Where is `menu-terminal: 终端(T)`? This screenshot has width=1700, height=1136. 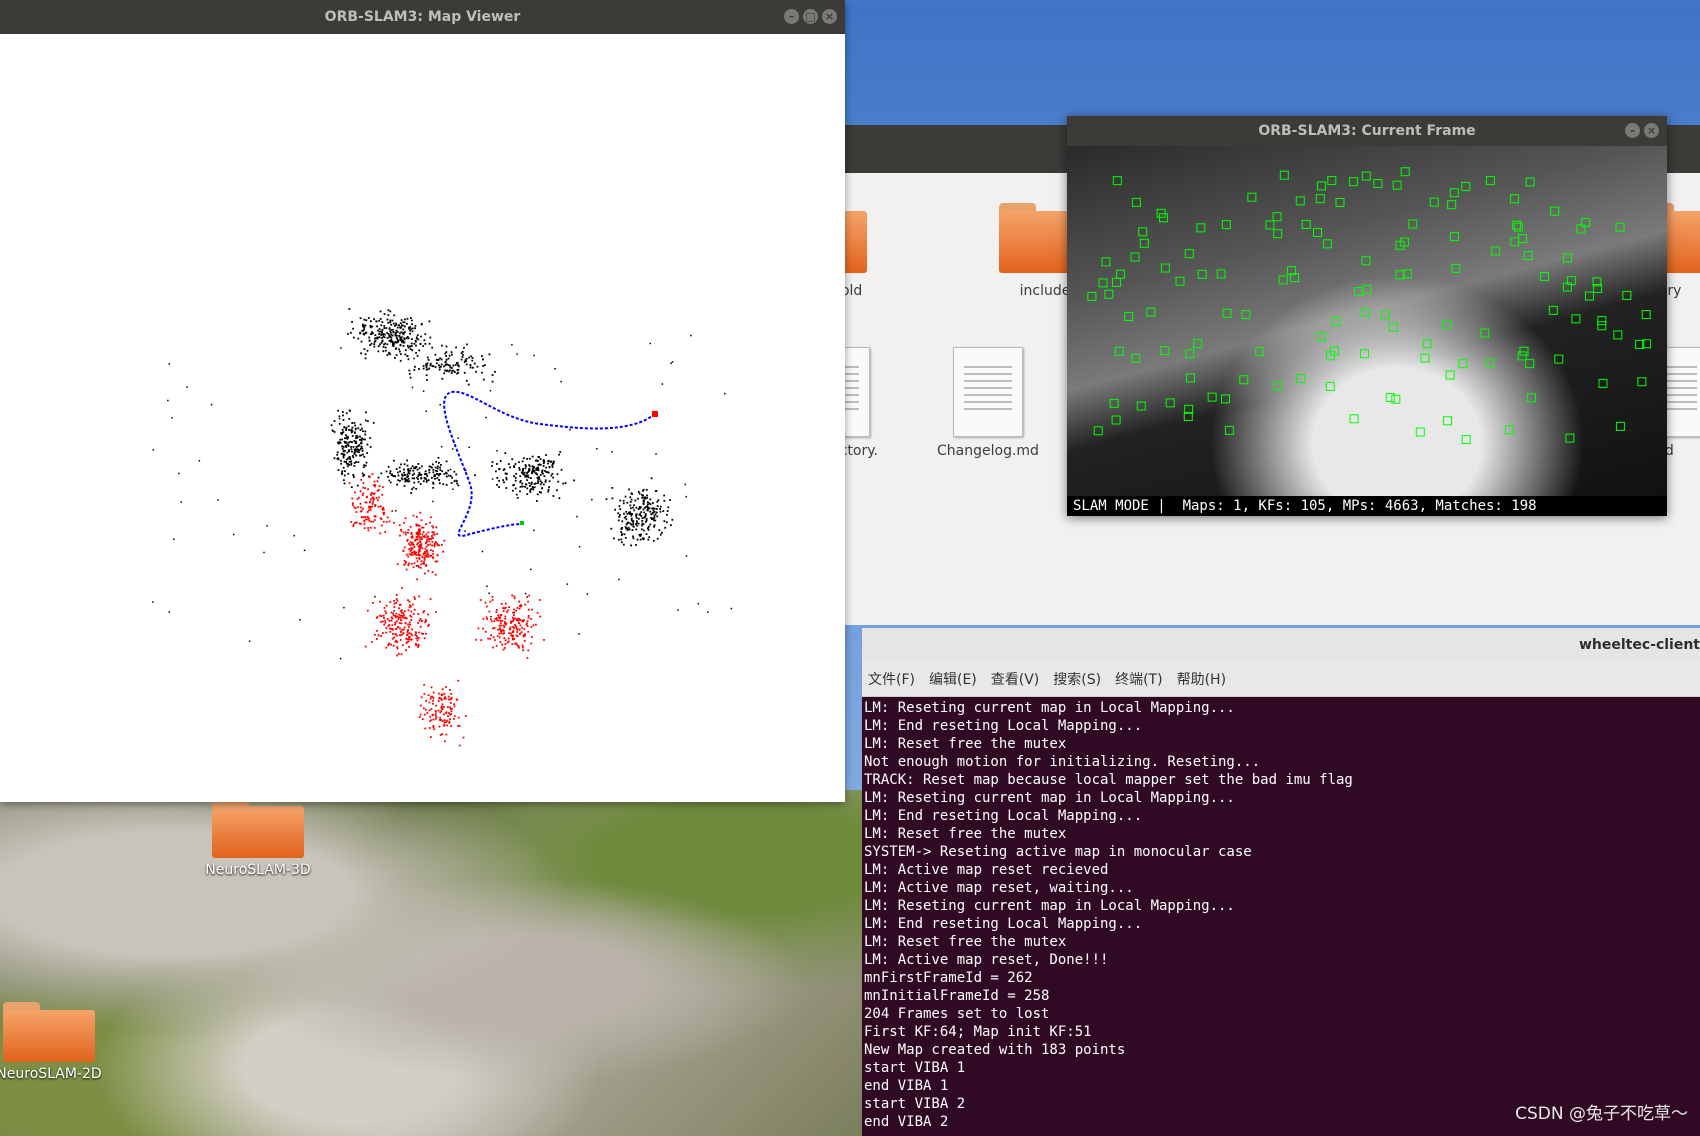
menu-terminal: 终端(T) is located at coordinates (1138, 679).